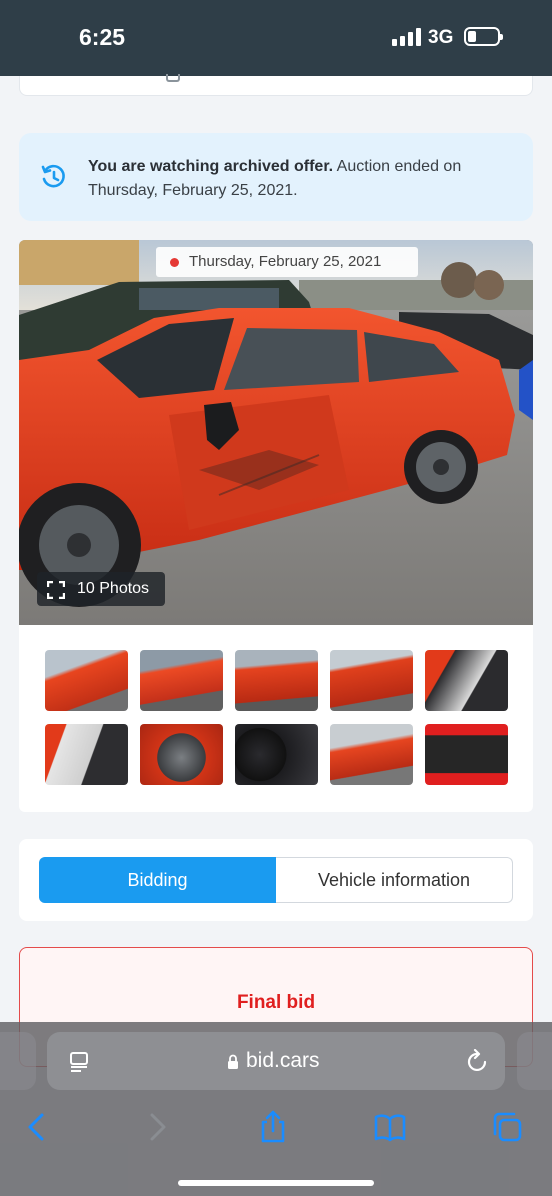 The height and width of the screenshot is (1196, 552). What do you see at coordinates (483, 36) in the screenshot?
I see `battery-icon` at bounding box center [483, 36].